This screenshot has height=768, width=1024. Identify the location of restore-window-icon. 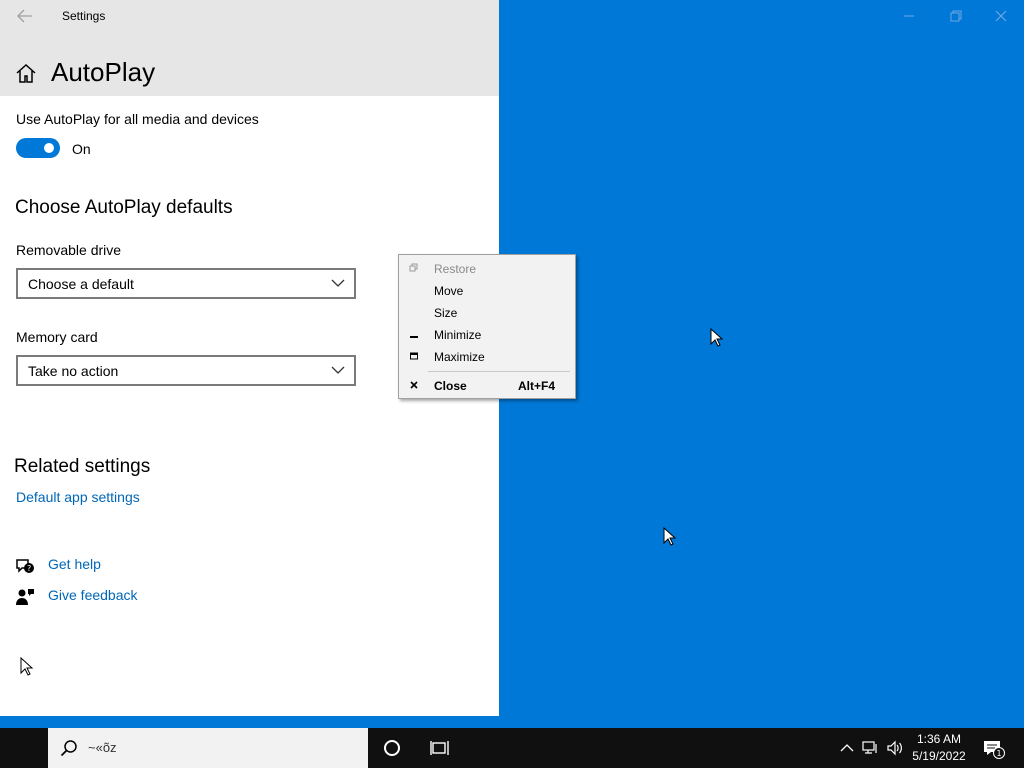
(955, 16).